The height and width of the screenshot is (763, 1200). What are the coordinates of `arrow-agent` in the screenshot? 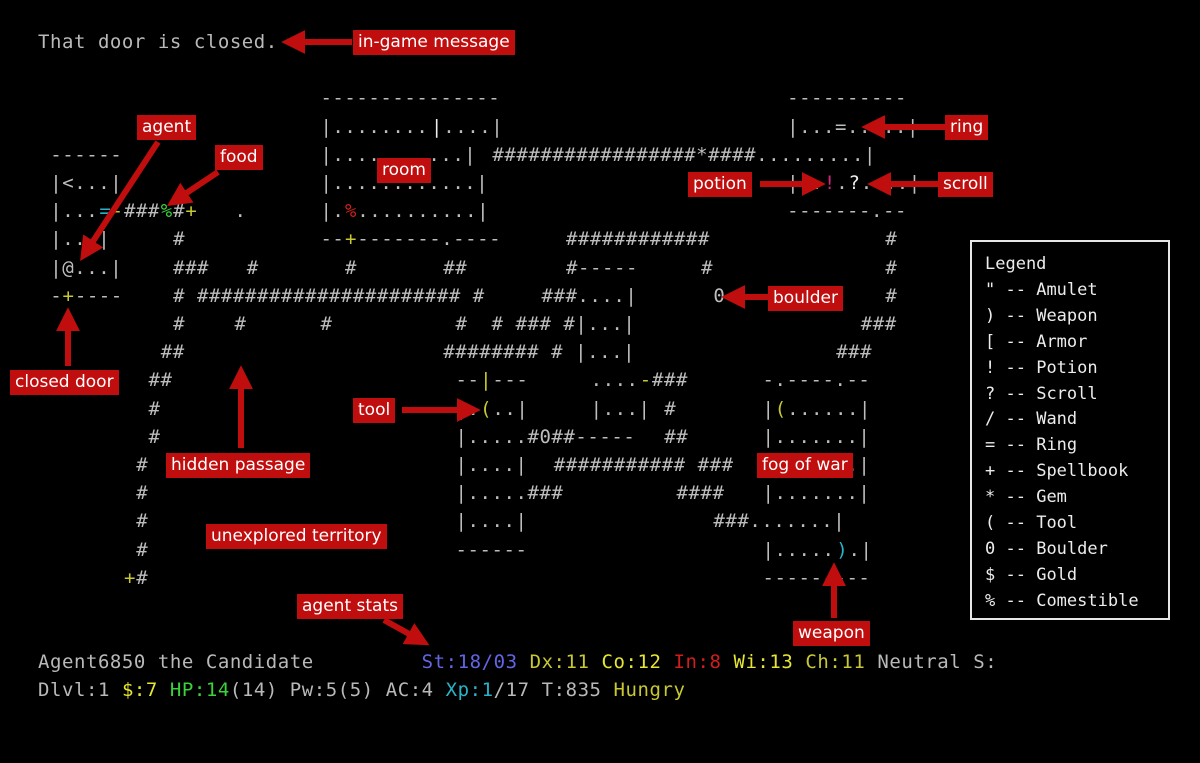 It's located at (120, 201).